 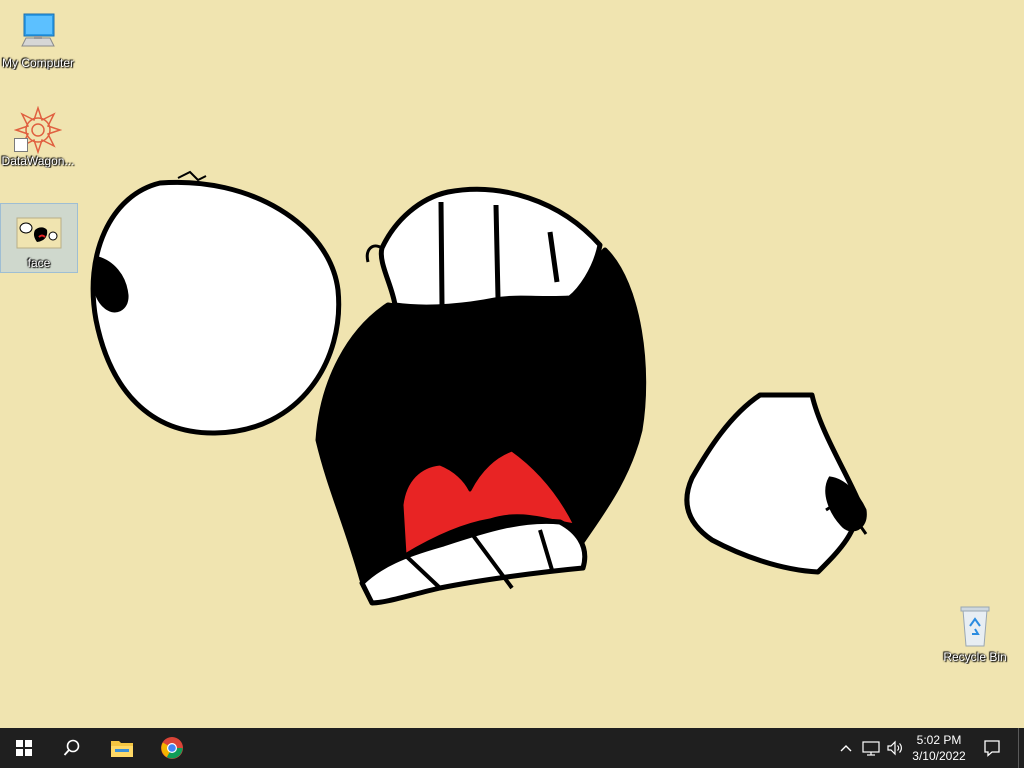 I want to click on desktop-icon-my-computer: My Computer, so click(x=38, y=37).